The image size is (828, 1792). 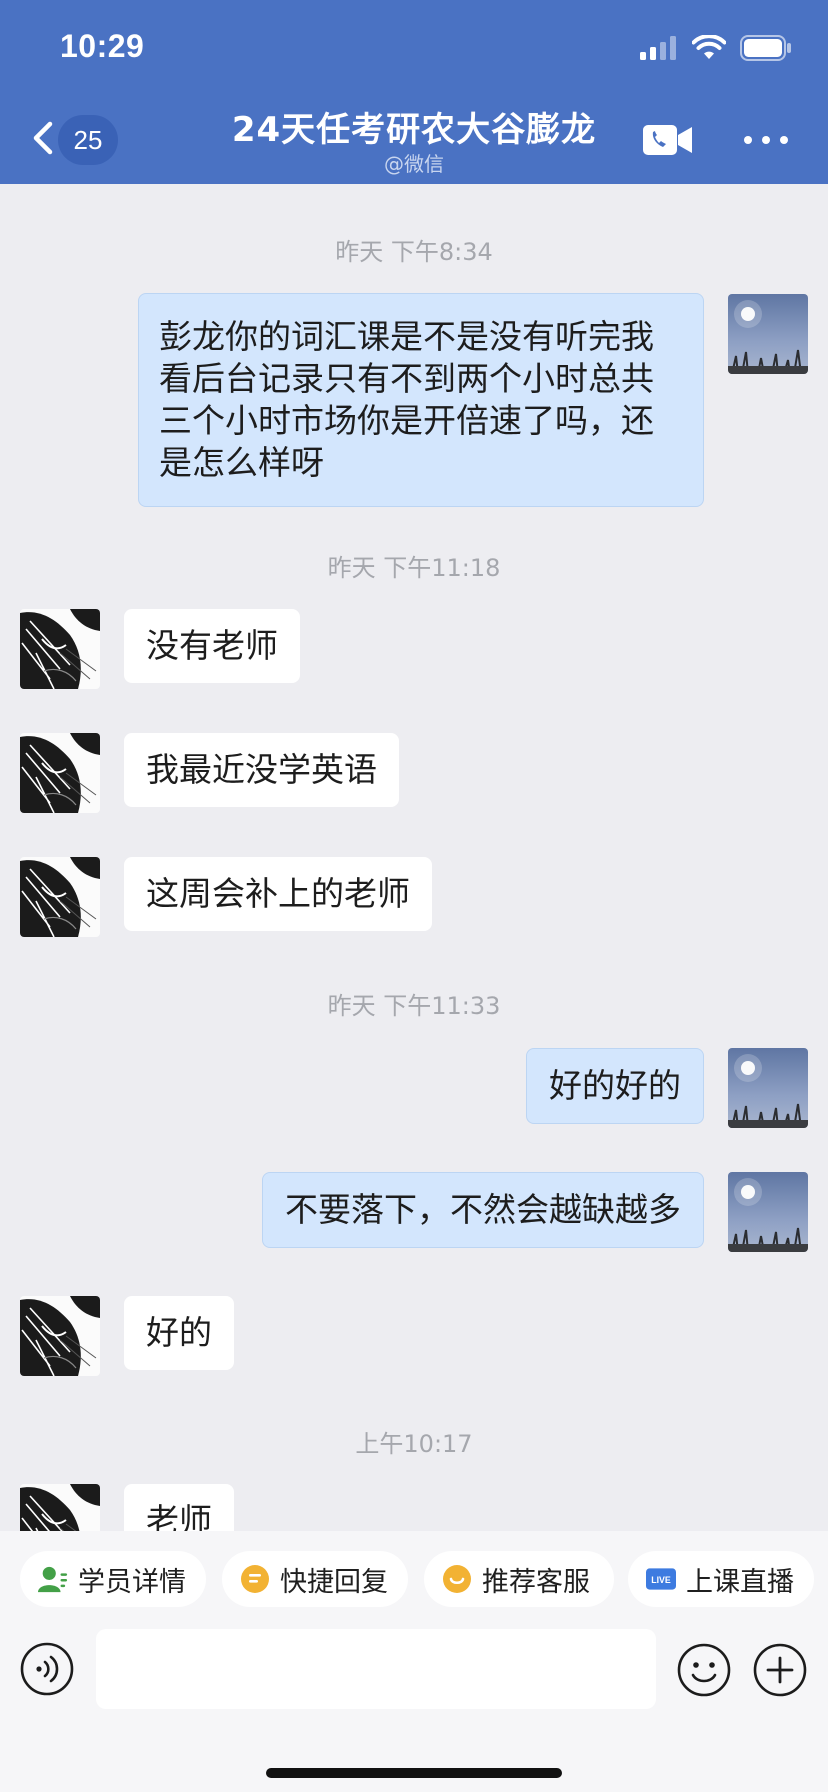 I want to click on more-options-icon, so click(x=766, y=140).